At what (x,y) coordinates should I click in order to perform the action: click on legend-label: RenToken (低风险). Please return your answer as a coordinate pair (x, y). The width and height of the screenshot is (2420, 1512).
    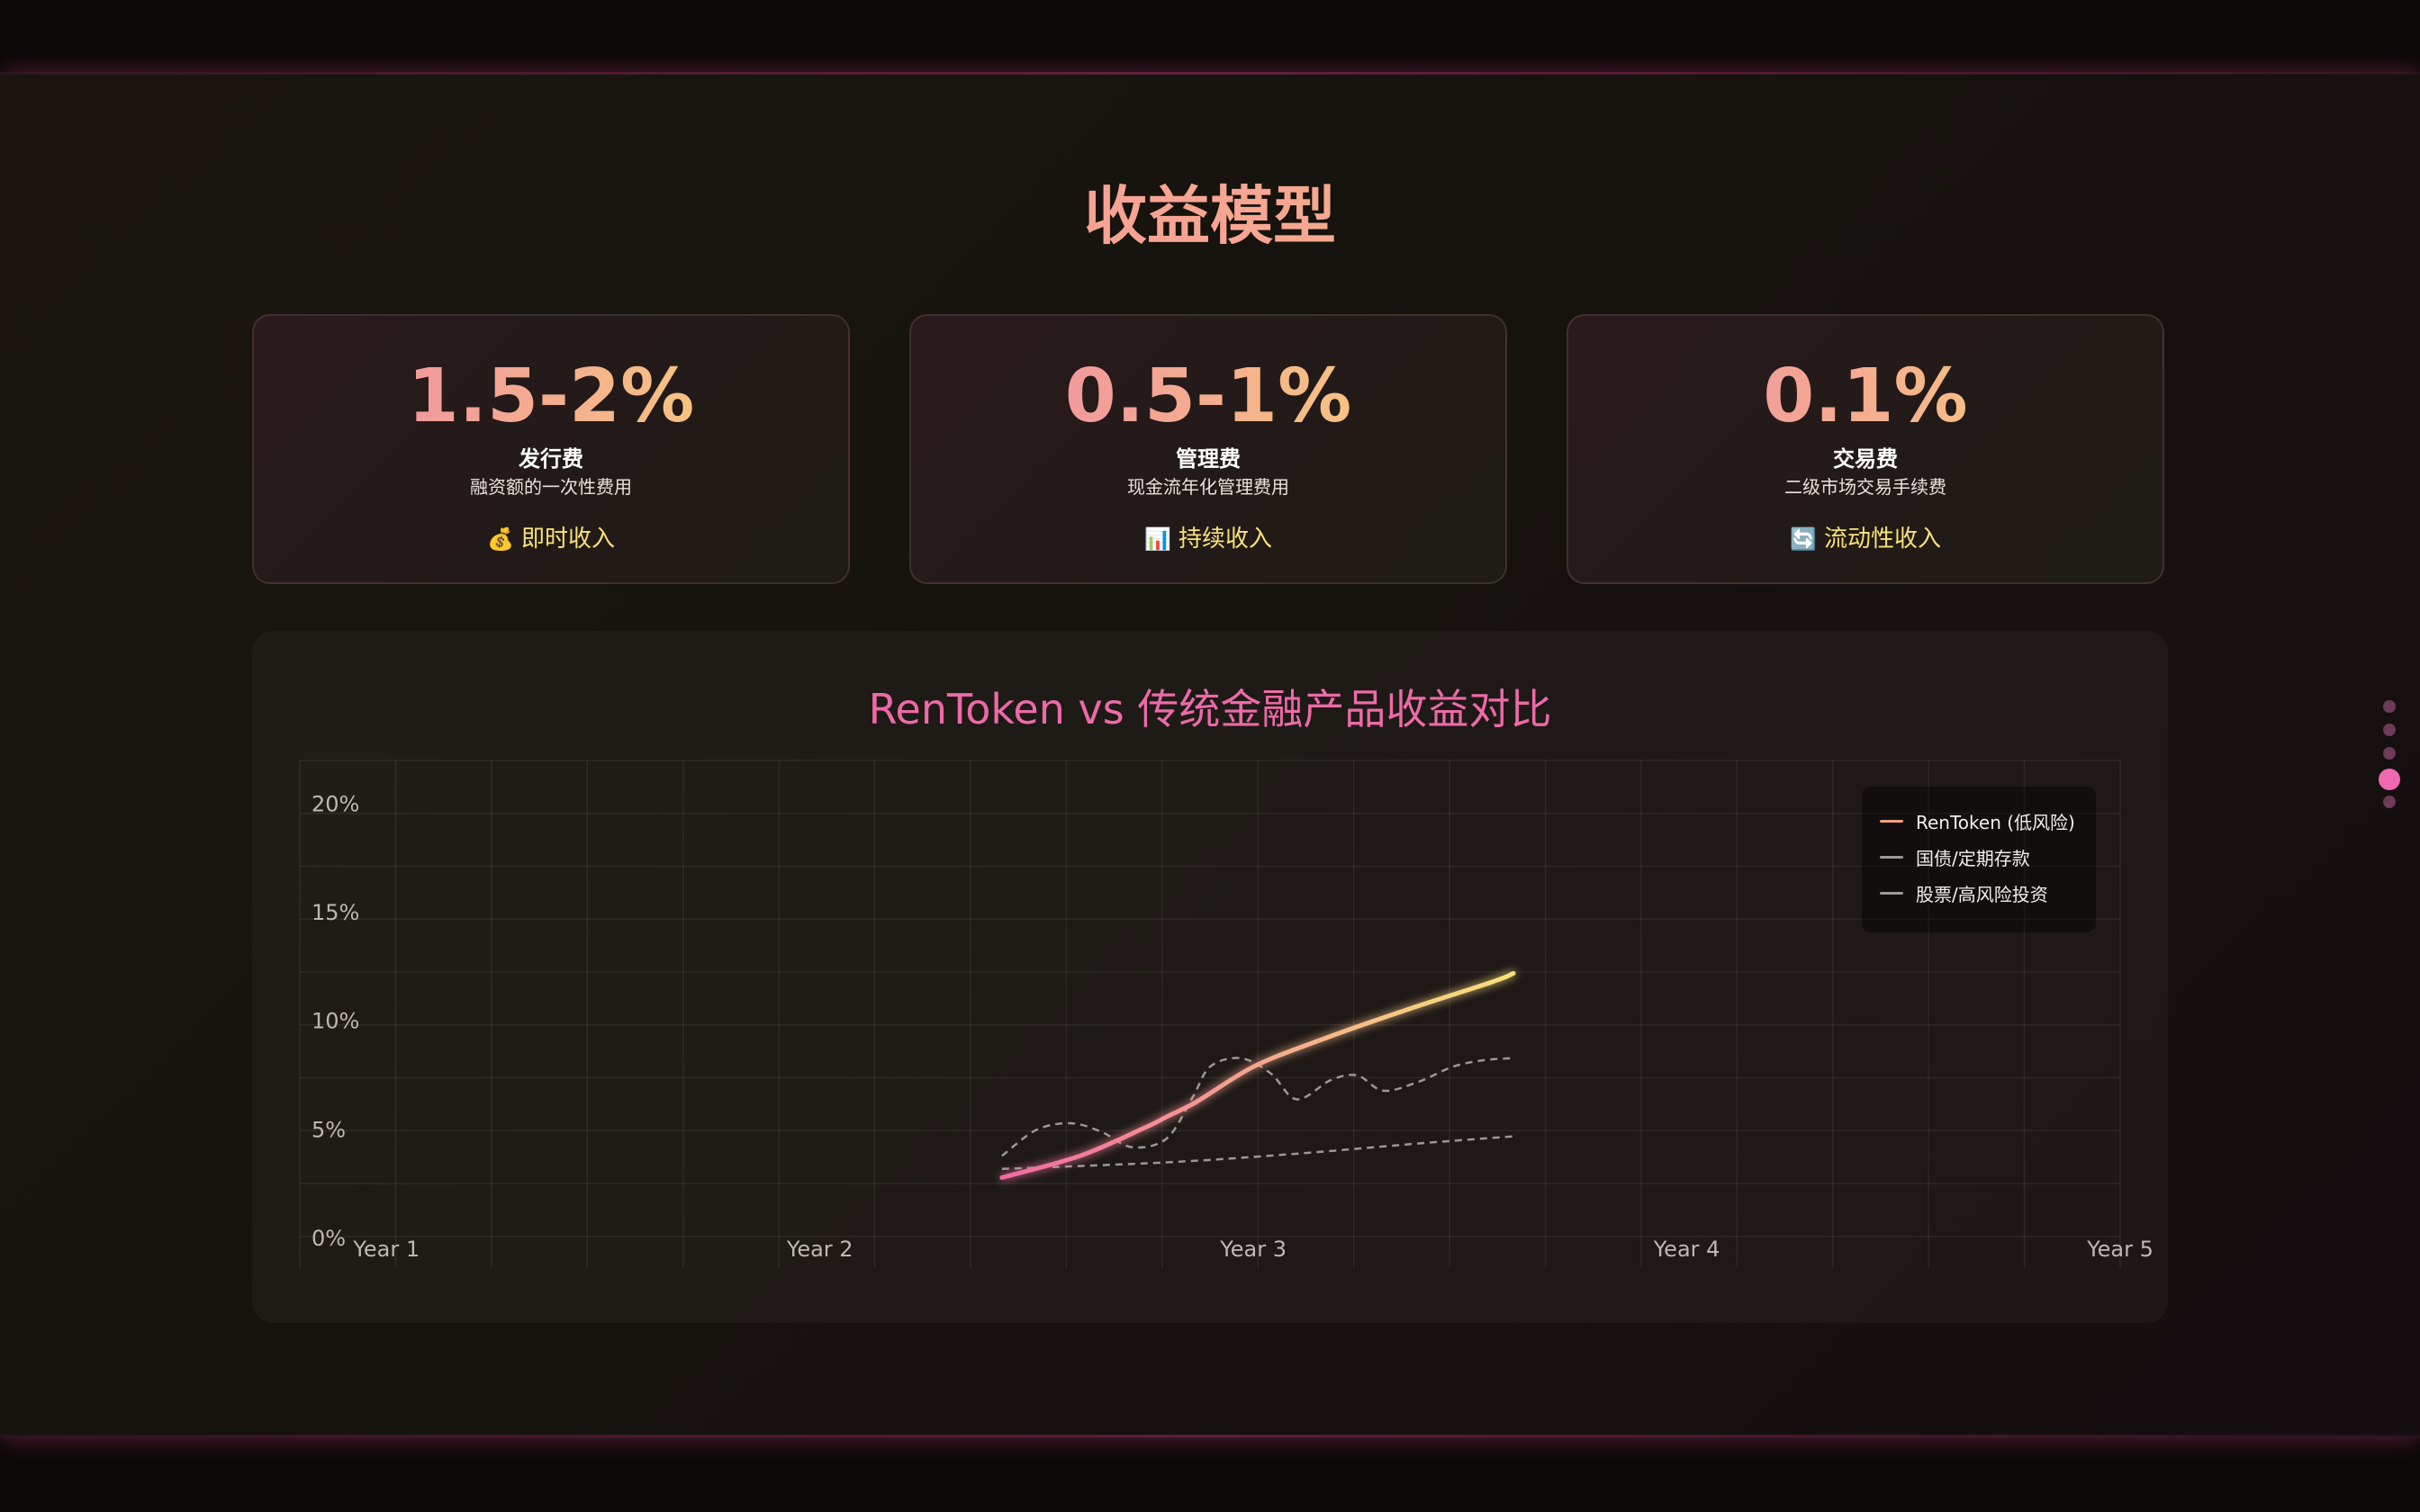
    Looking at the image, I should click on (1995, 822).